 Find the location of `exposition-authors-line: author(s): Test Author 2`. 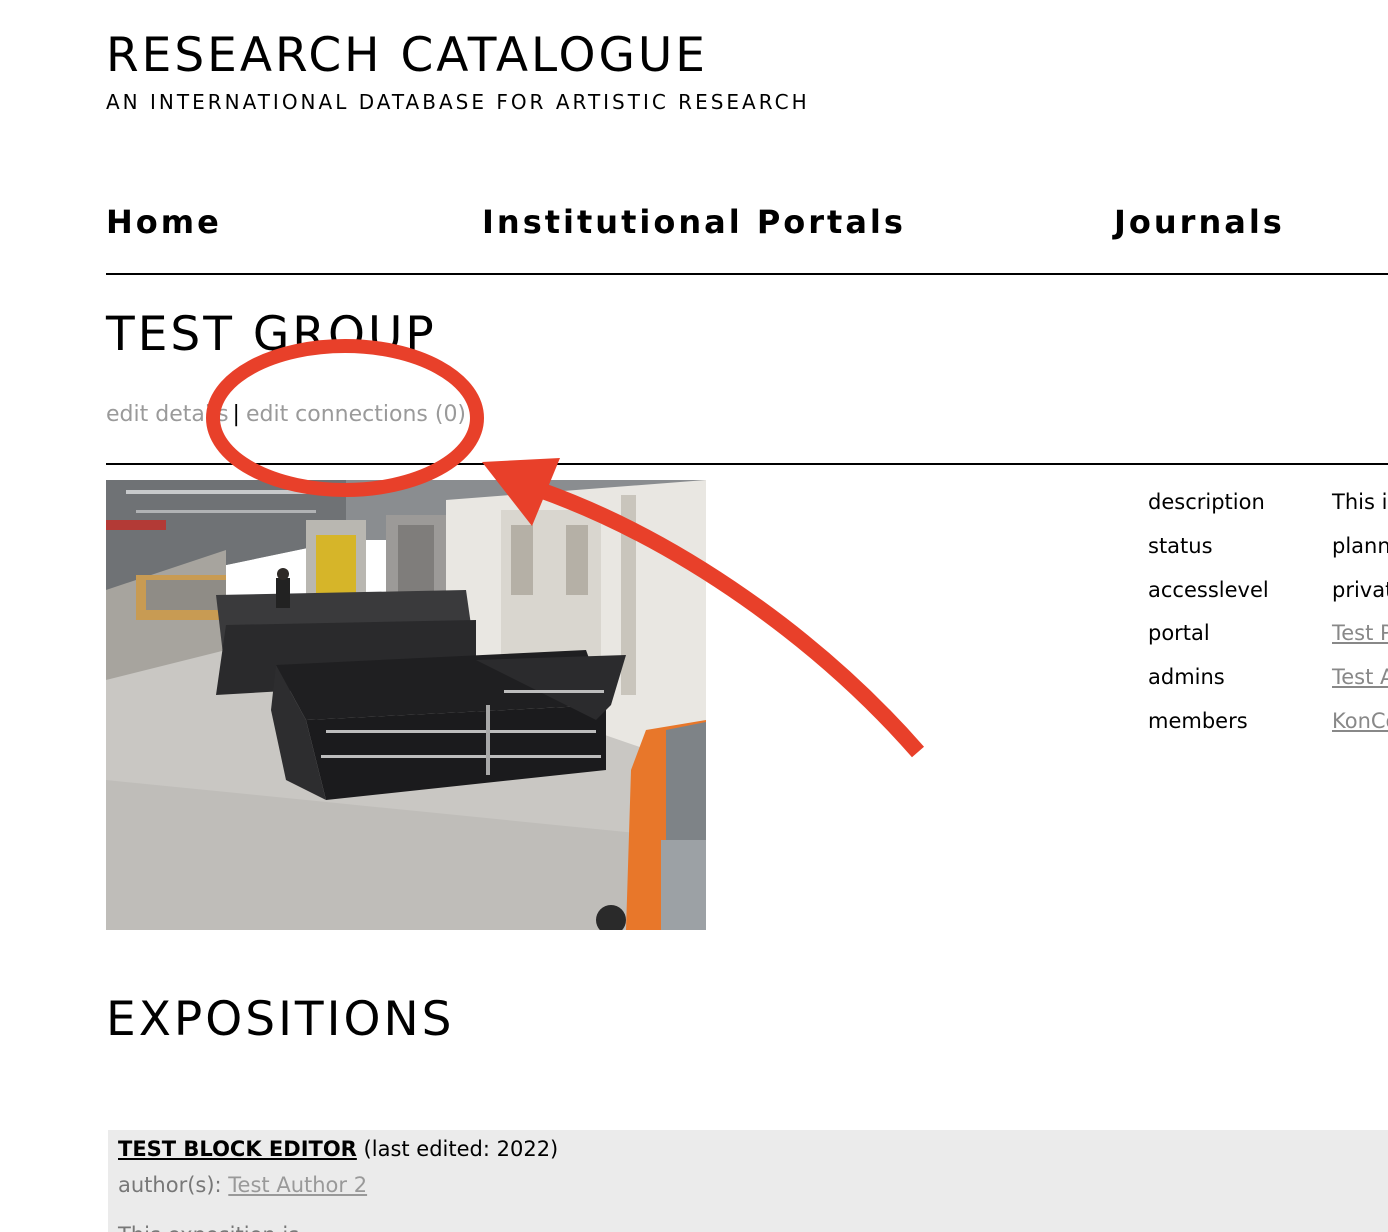

exposition-authors-line: author(s): Test Author 2 is located at coordinates (242, 1185).